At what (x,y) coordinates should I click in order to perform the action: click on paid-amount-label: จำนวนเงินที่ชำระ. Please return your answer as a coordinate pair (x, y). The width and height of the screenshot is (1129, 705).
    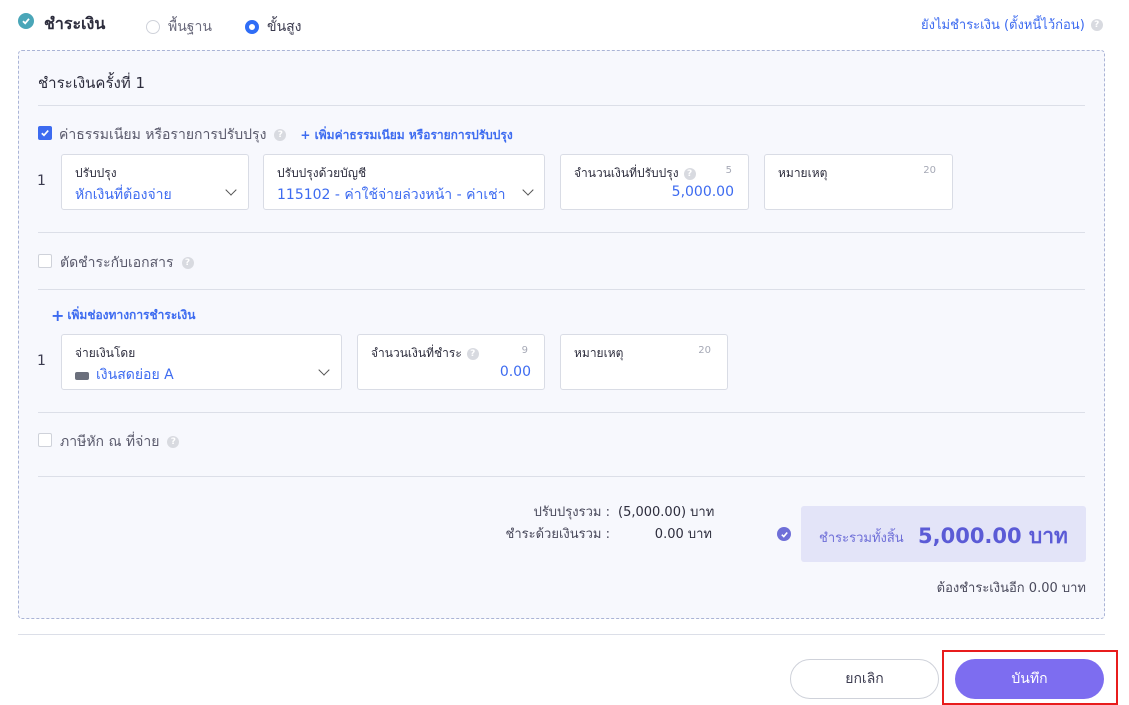
    Looking at the image, I should click on (416, 353).